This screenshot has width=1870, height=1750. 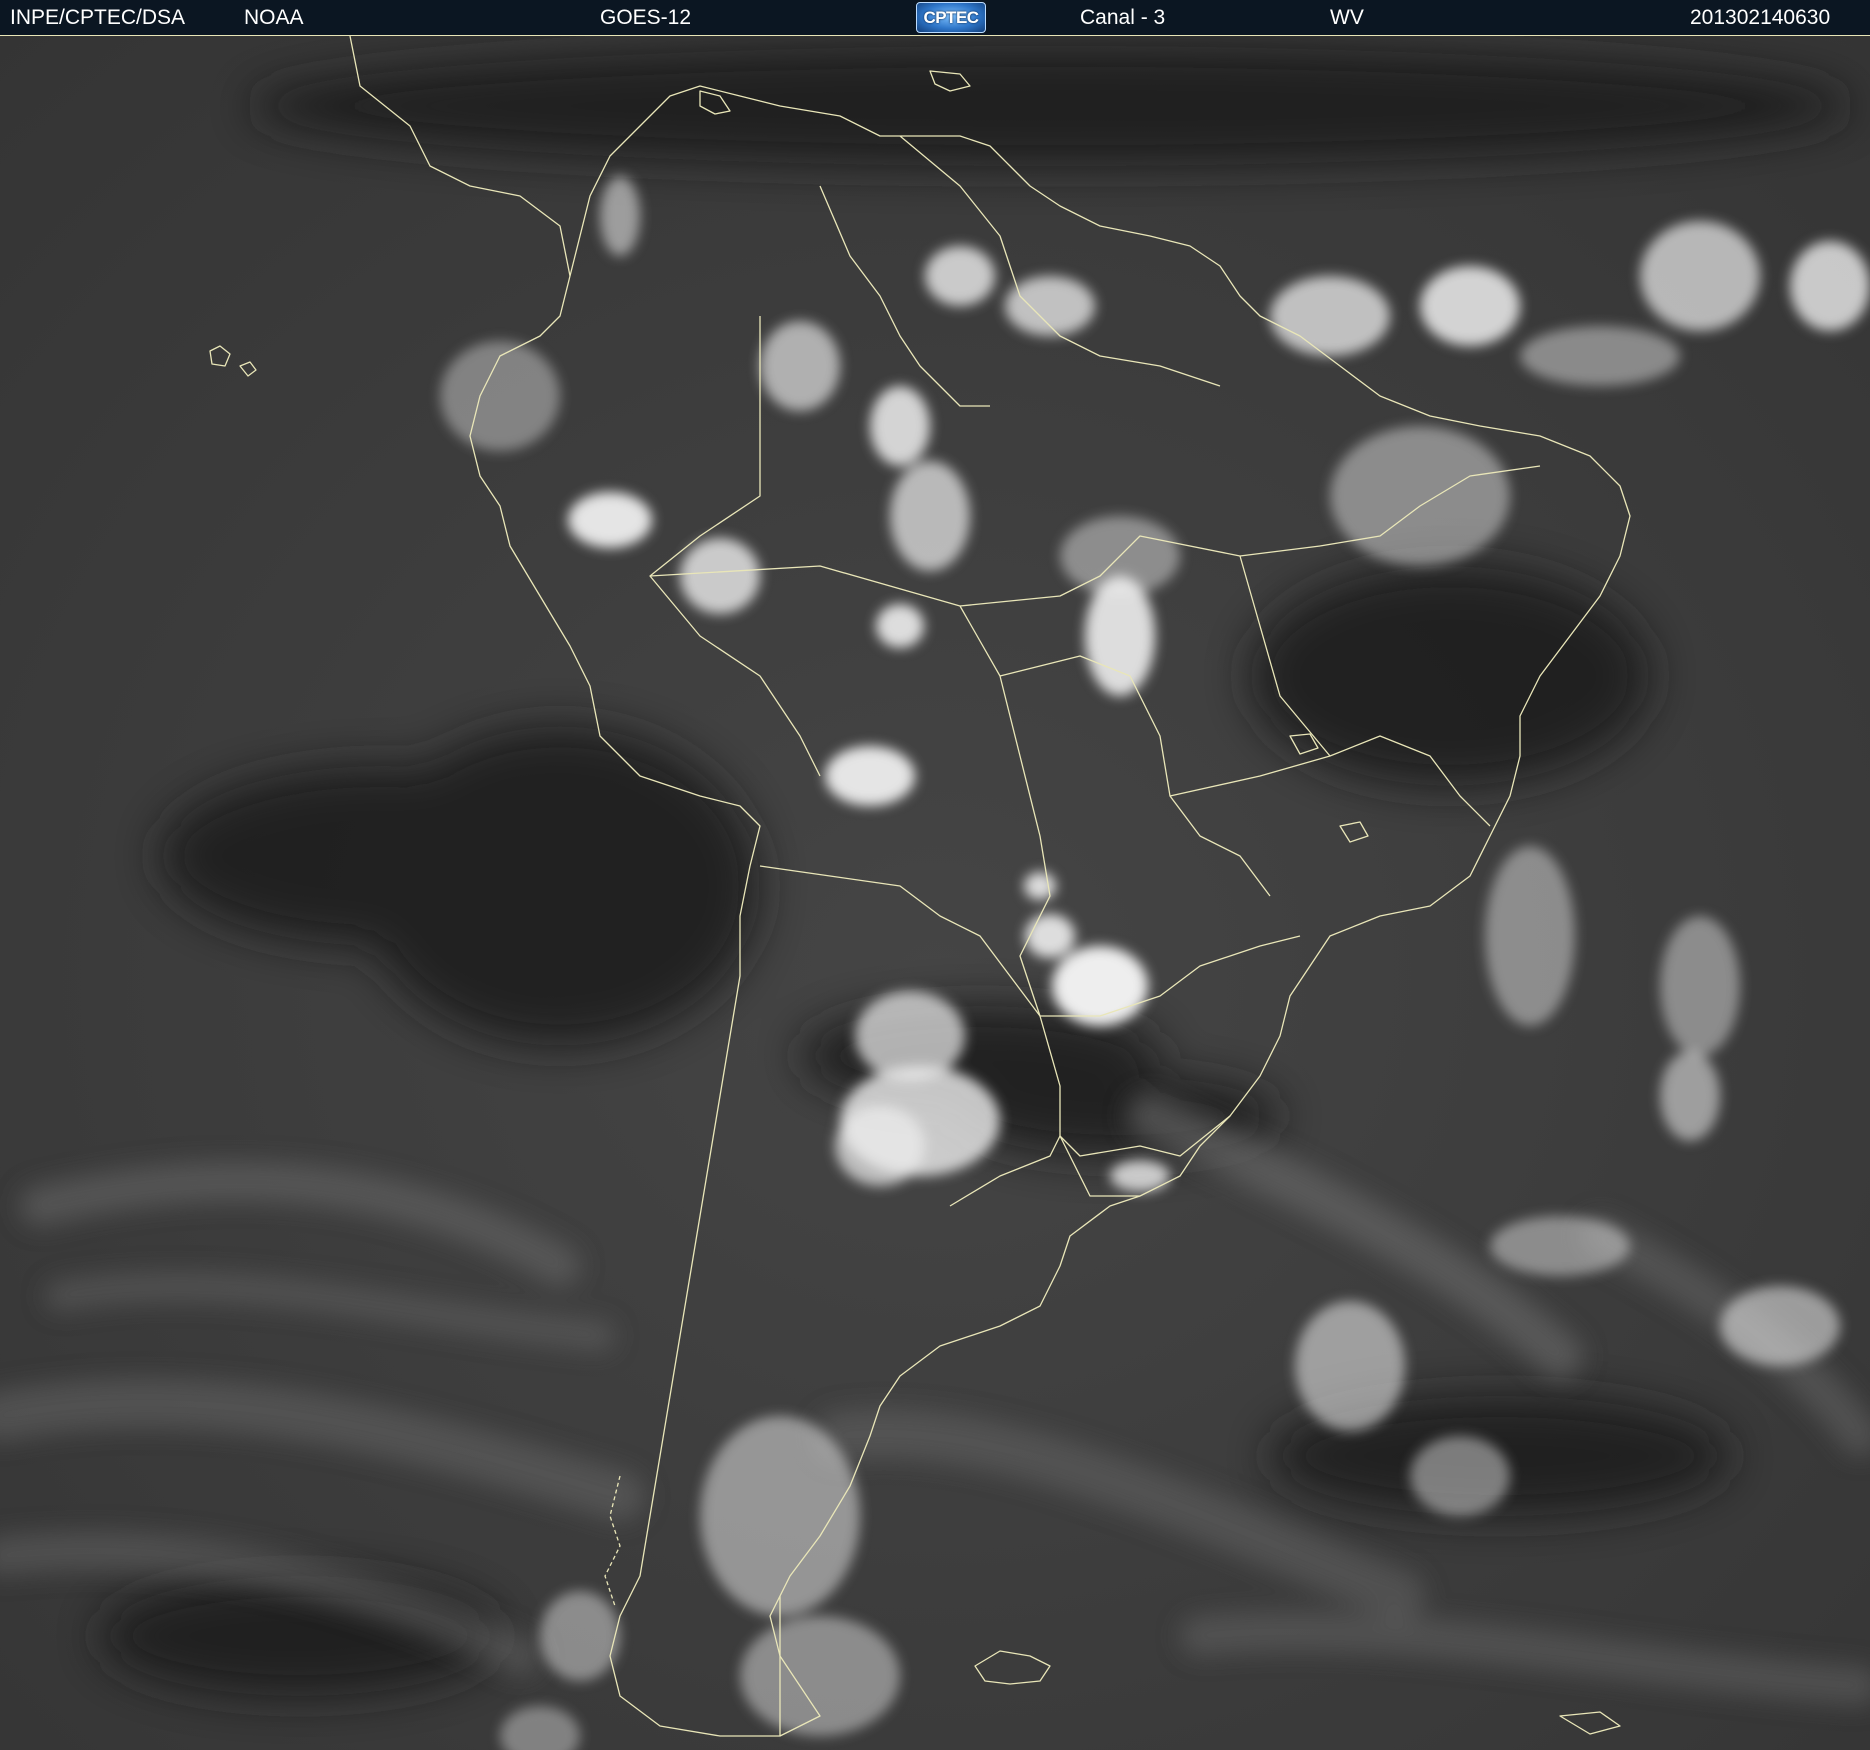 What do you see at coordinates (274, 17) in the screenshot?
I see `agency-label: NOAA` at bounding box center [274, 17].